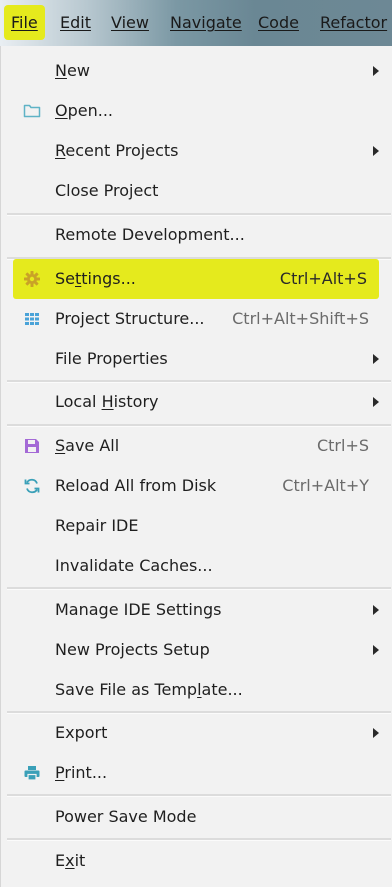  I want to click on menu-item-exit: Exit, so click(196, 861).